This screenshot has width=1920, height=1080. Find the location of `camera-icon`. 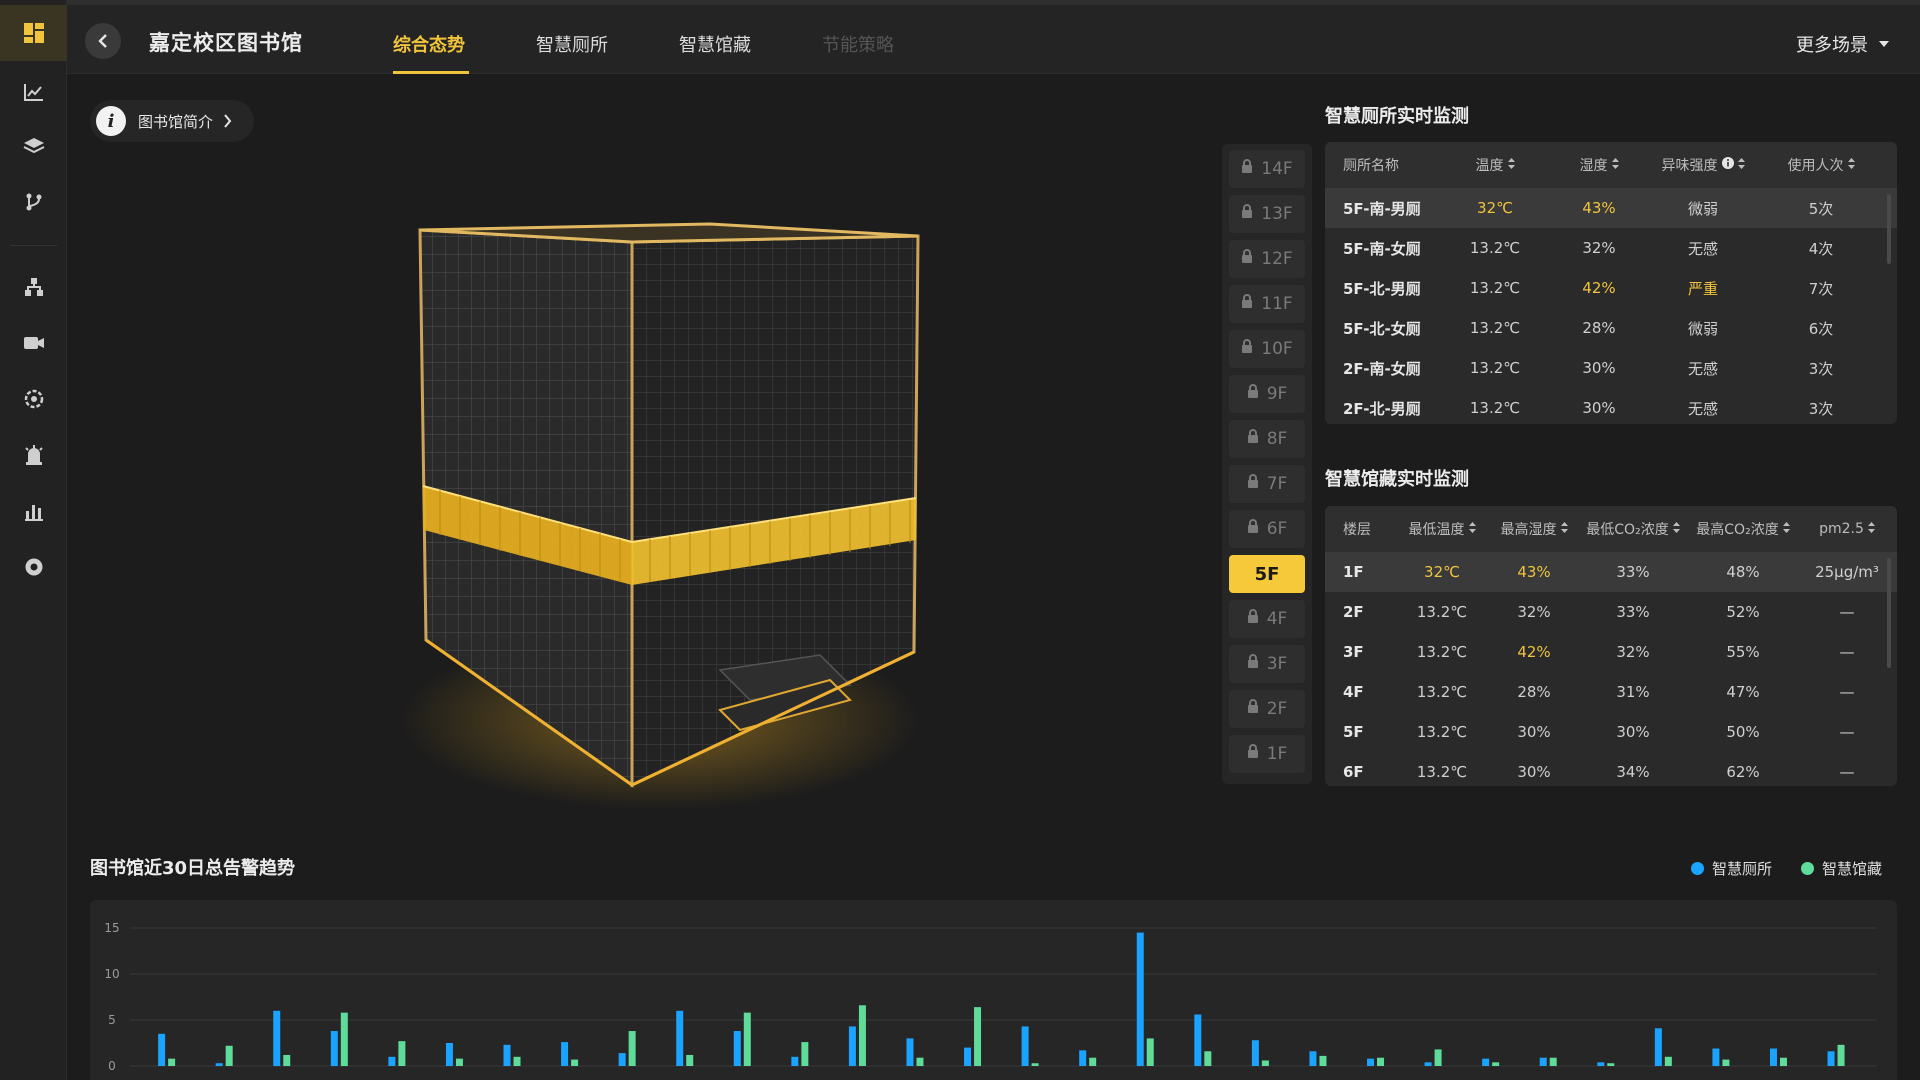

camera-icon is located at coordinates (33, 343).